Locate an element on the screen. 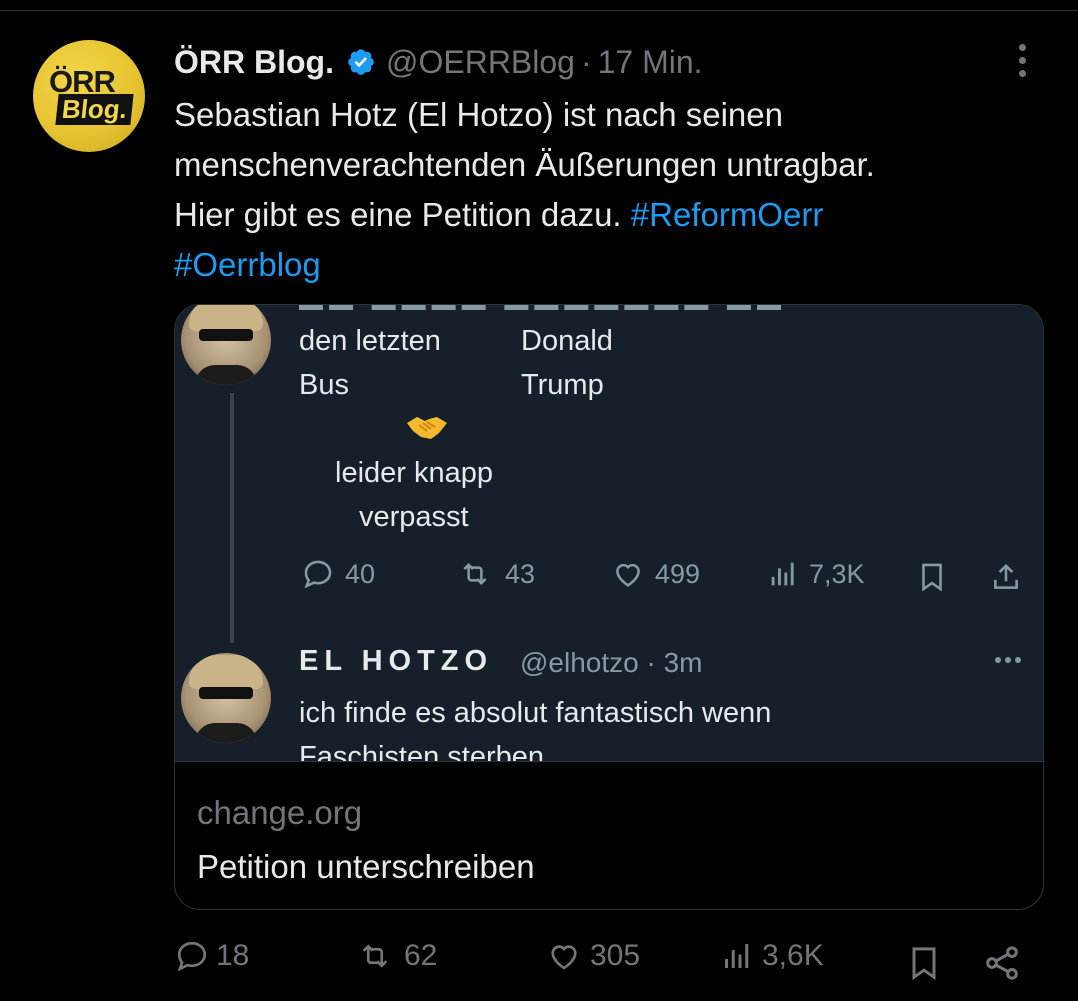 The width and height of the screenshot is (1078, 1001). embedded-views: 7,3K is located at coordinates (815, 574).